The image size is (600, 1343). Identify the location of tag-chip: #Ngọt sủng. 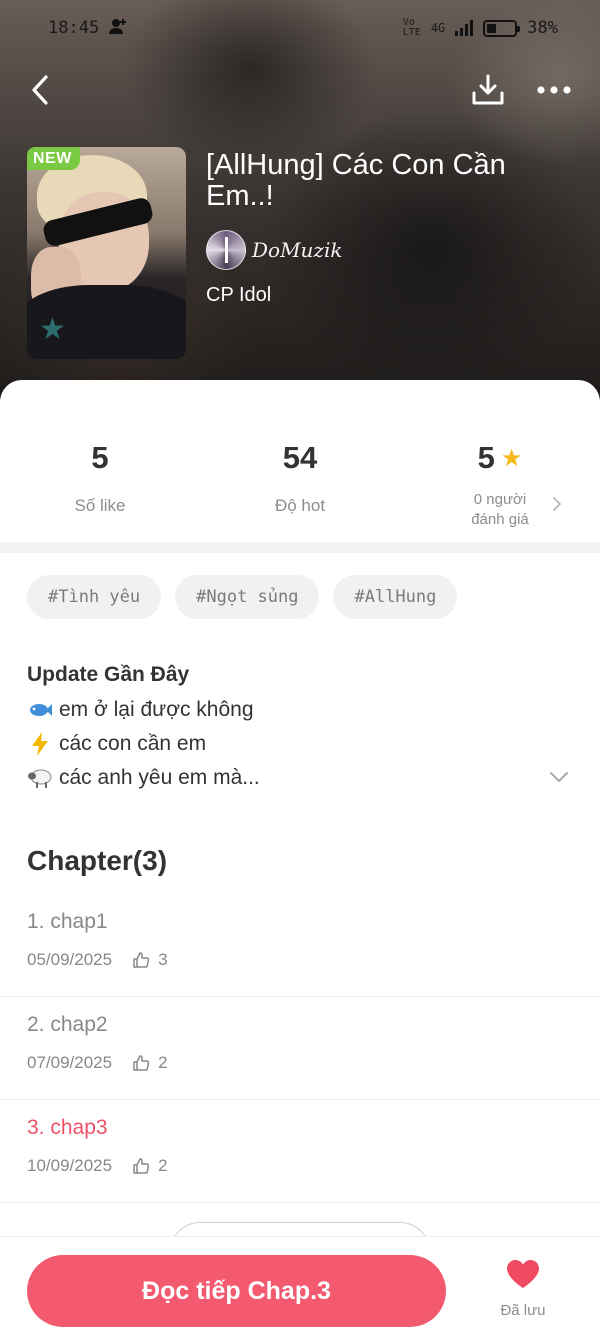
(247, 597).